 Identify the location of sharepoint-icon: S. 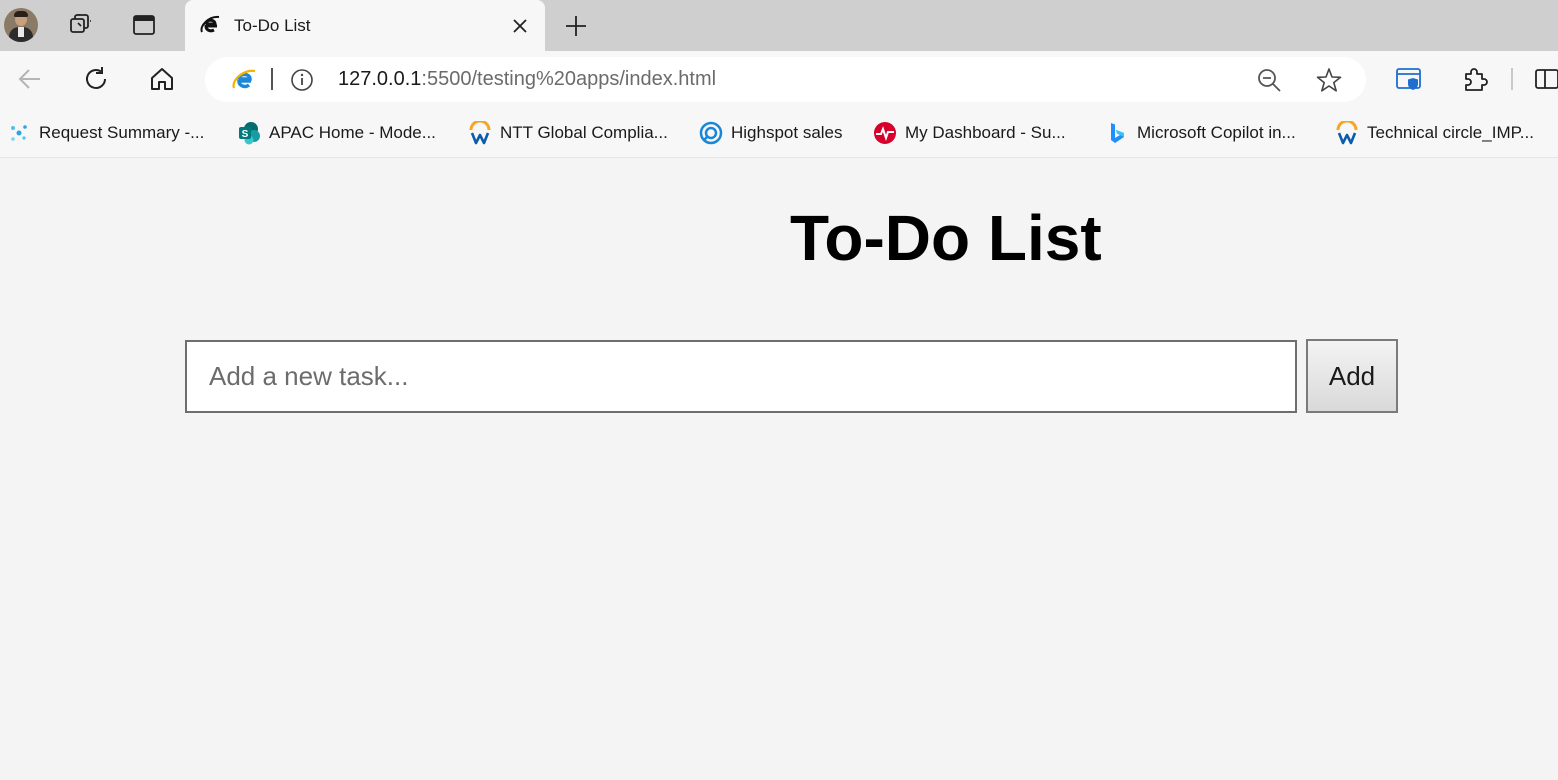
(249, 133).